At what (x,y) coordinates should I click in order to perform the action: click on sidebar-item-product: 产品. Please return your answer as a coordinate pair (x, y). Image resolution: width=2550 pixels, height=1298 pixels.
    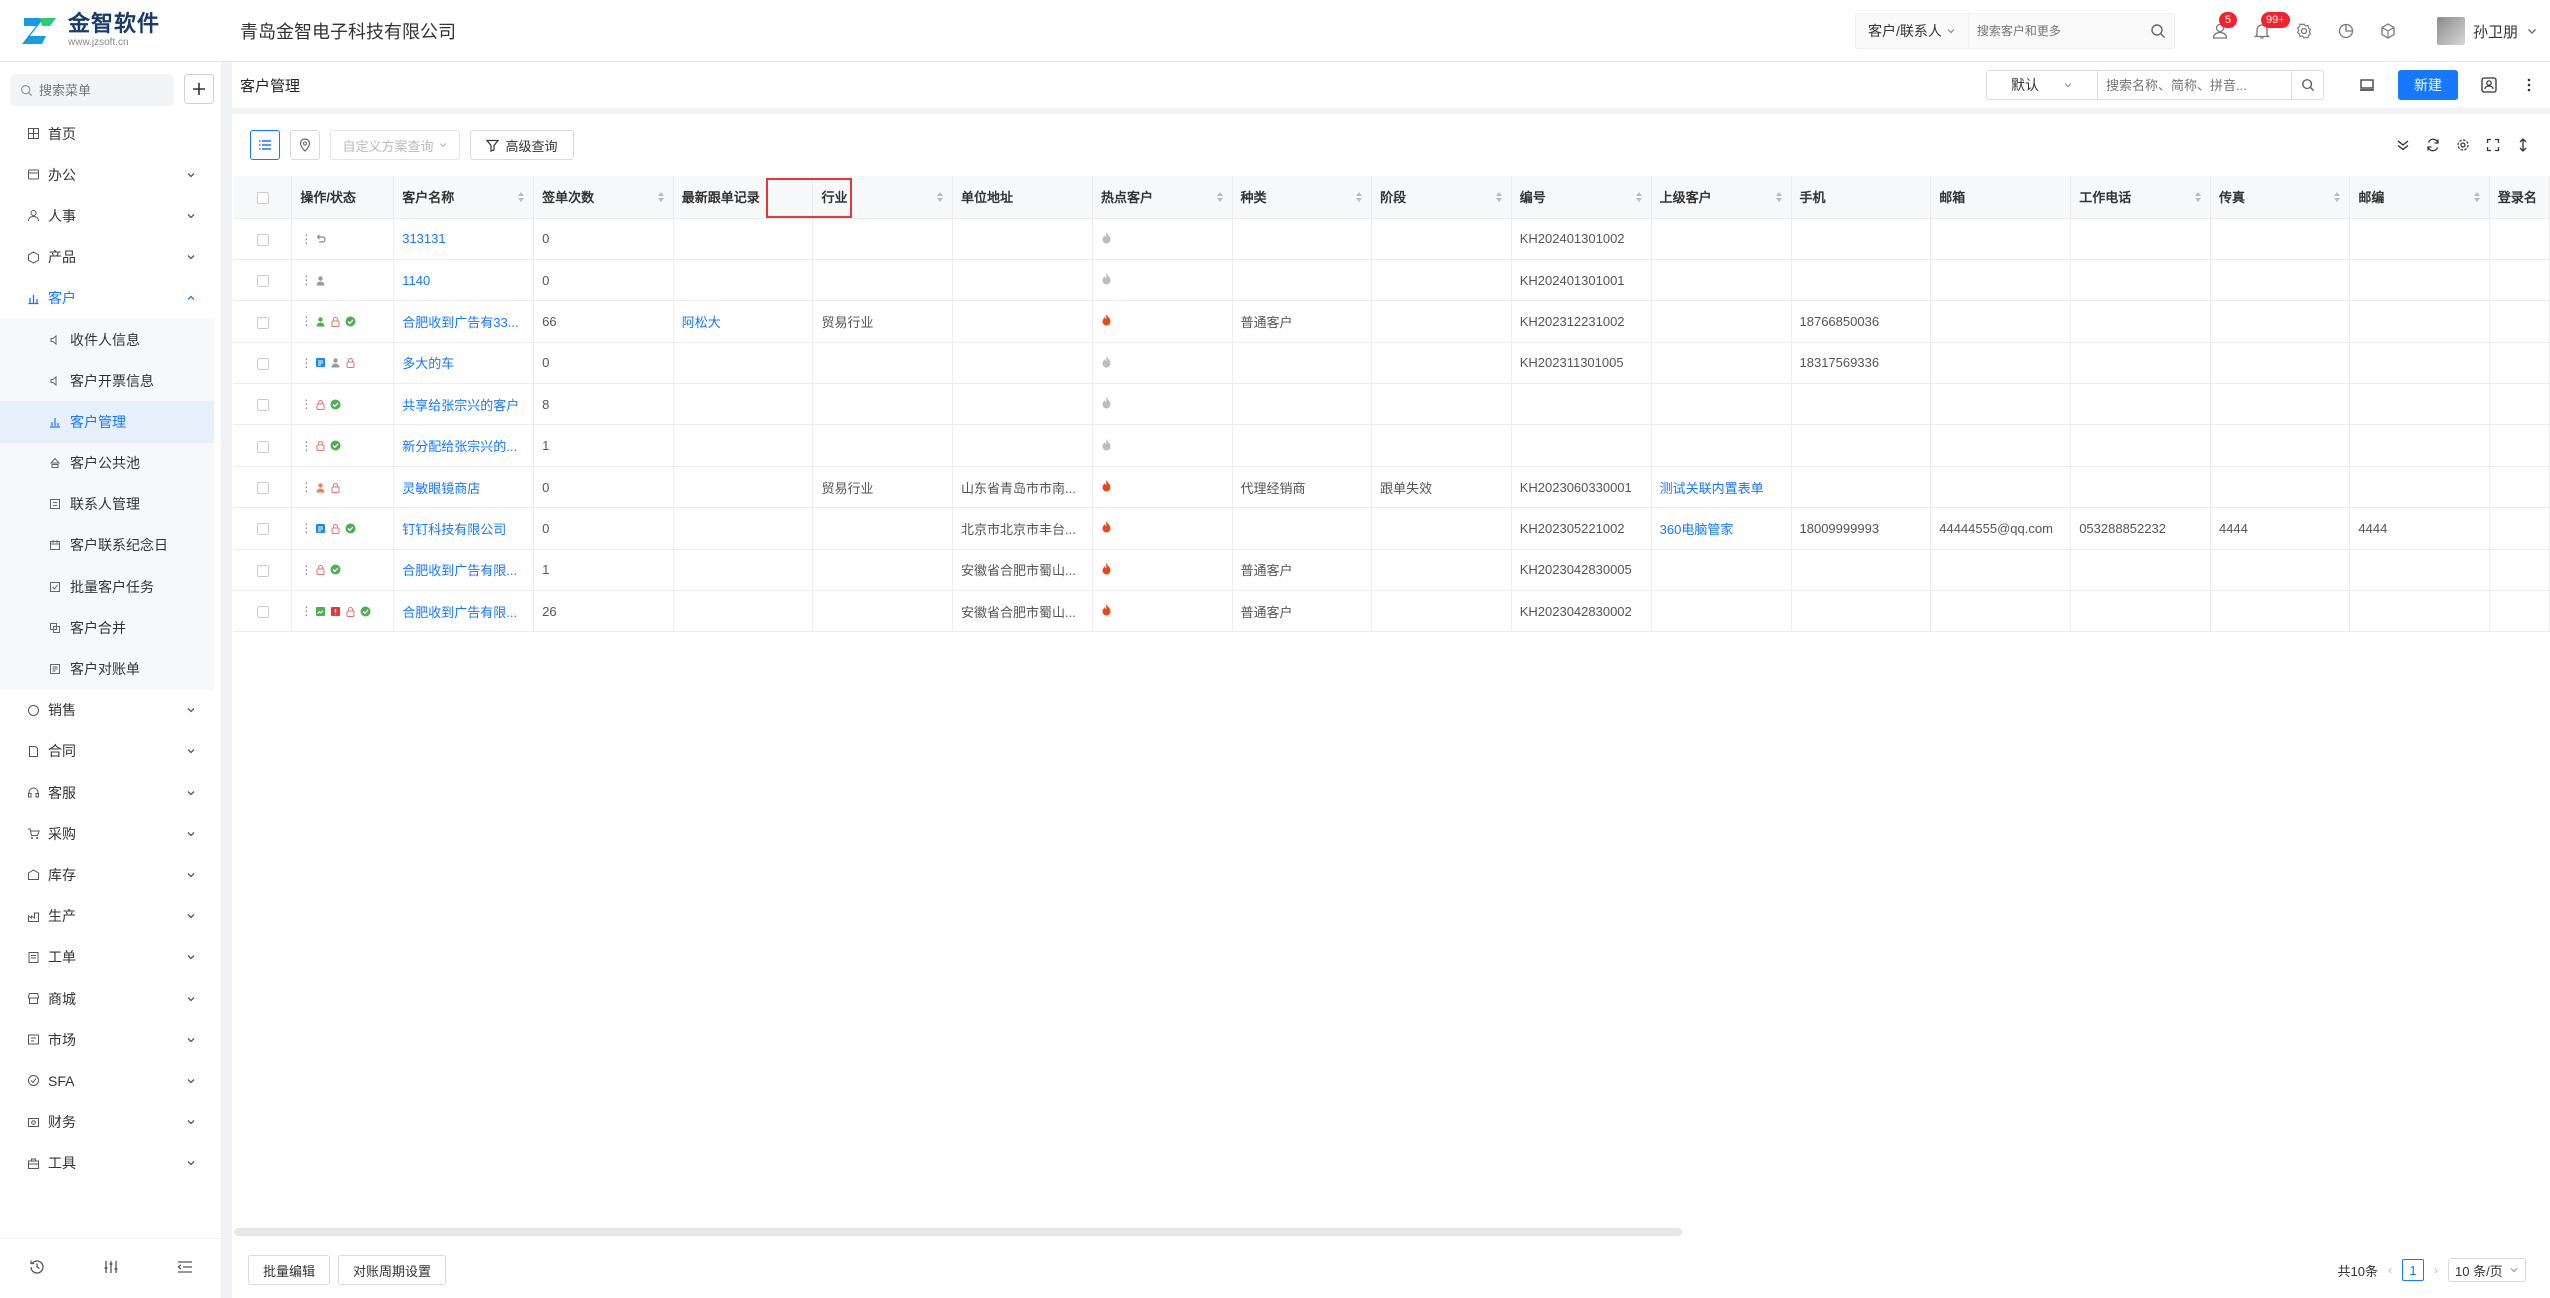
    Looking at the image, I should click on (111, 257).